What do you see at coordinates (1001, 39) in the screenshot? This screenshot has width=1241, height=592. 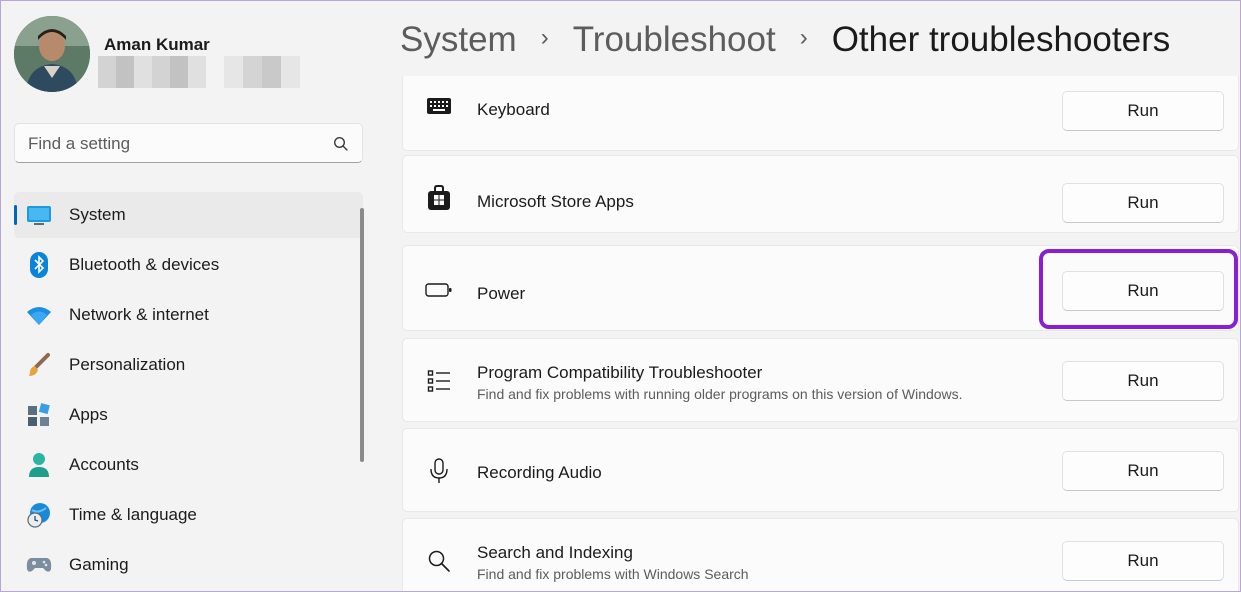 I see `page-title: Other troubleshooters` at bounding box center [1001, 39].